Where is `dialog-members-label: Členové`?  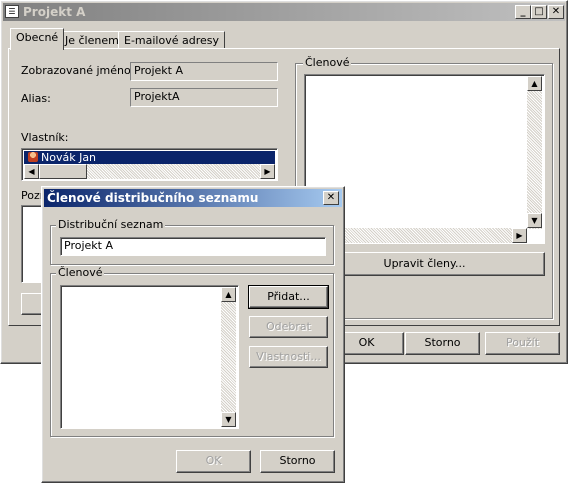 dialog-members-label: Členové is located at coordinates (80, 272).